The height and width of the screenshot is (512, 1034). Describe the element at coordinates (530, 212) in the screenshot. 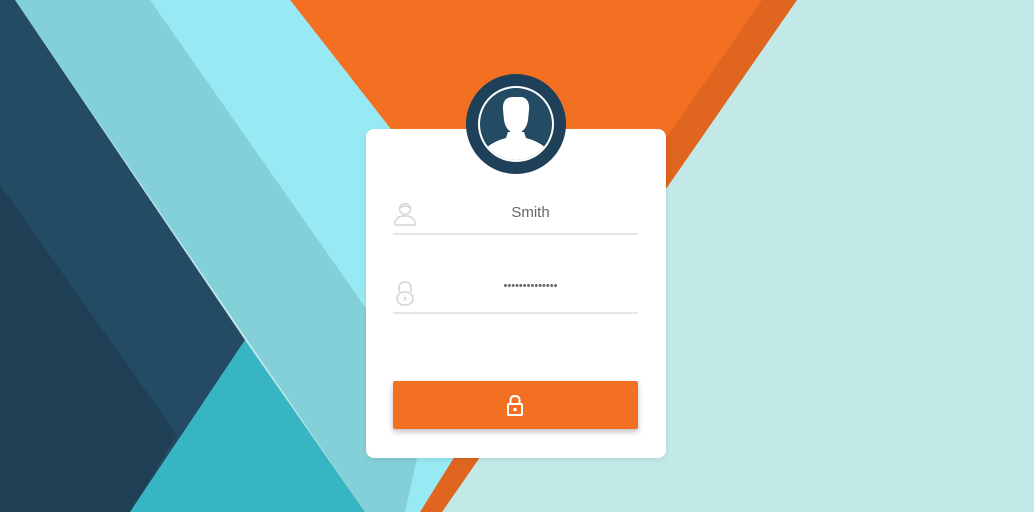

I see `username-input` at that location.